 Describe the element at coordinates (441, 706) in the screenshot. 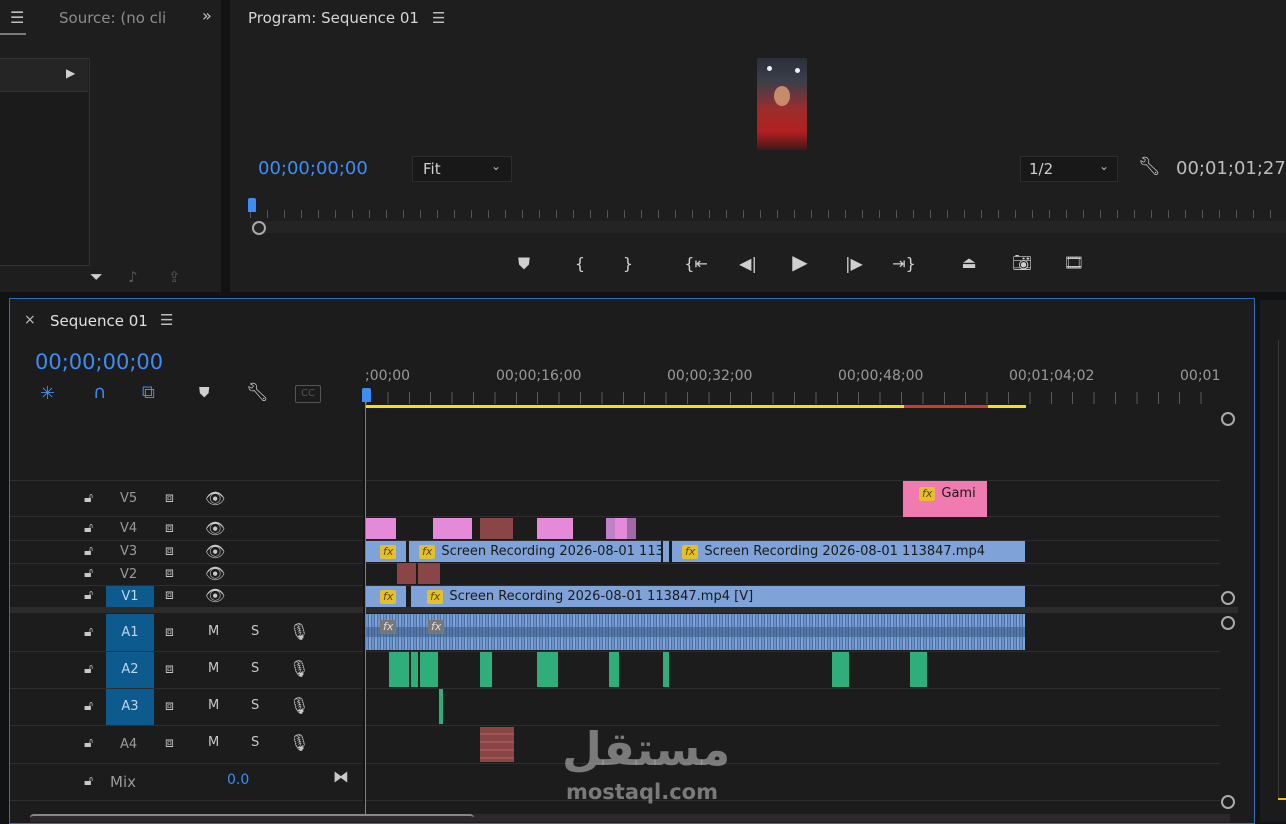

I see `a3-audio-clip` at that location.